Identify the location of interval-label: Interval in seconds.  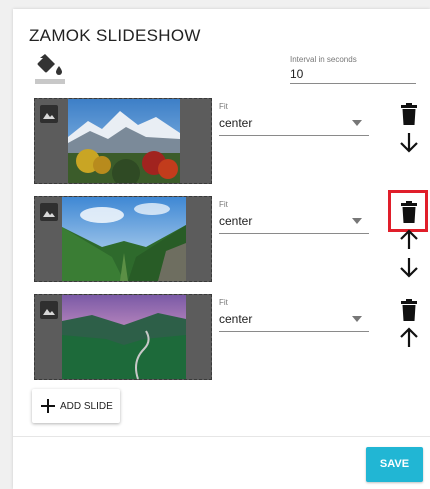
(323, 59).